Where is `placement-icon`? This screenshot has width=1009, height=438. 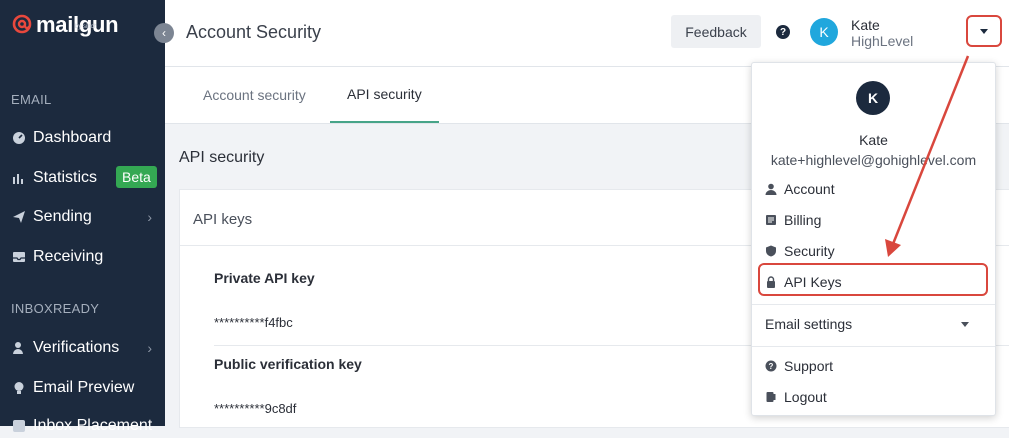
placement-icon is located at coordinates (19, 426).